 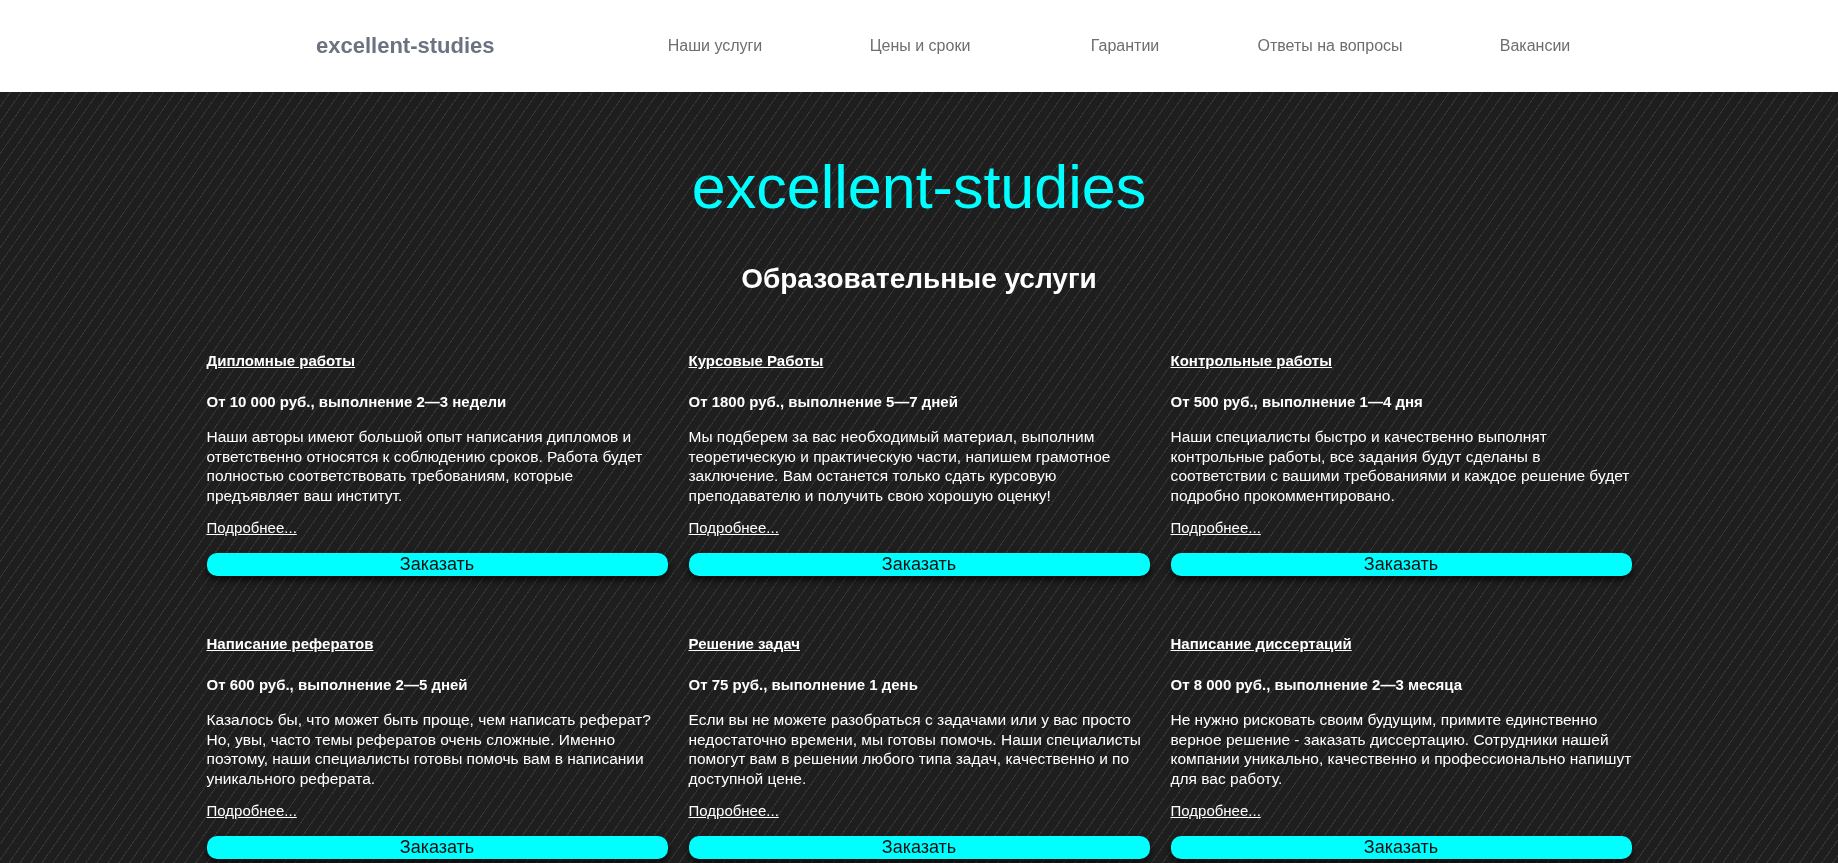 I want to click on nav-link: Вакансии, so click(x=1535, y=46).